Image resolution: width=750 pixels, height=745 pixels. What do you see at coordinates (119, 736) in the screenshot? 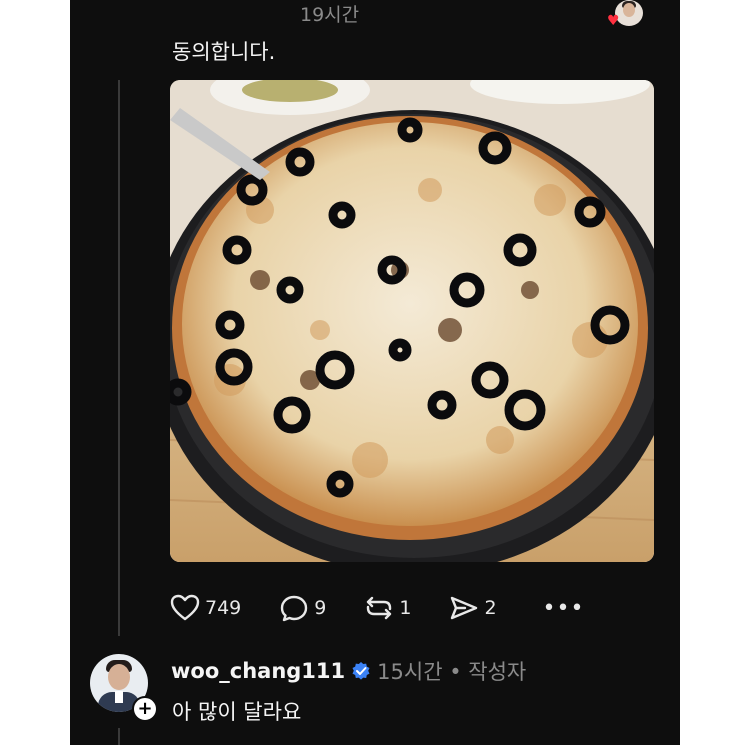
I see `reply-thread-line` at bounding box center [119, 736].